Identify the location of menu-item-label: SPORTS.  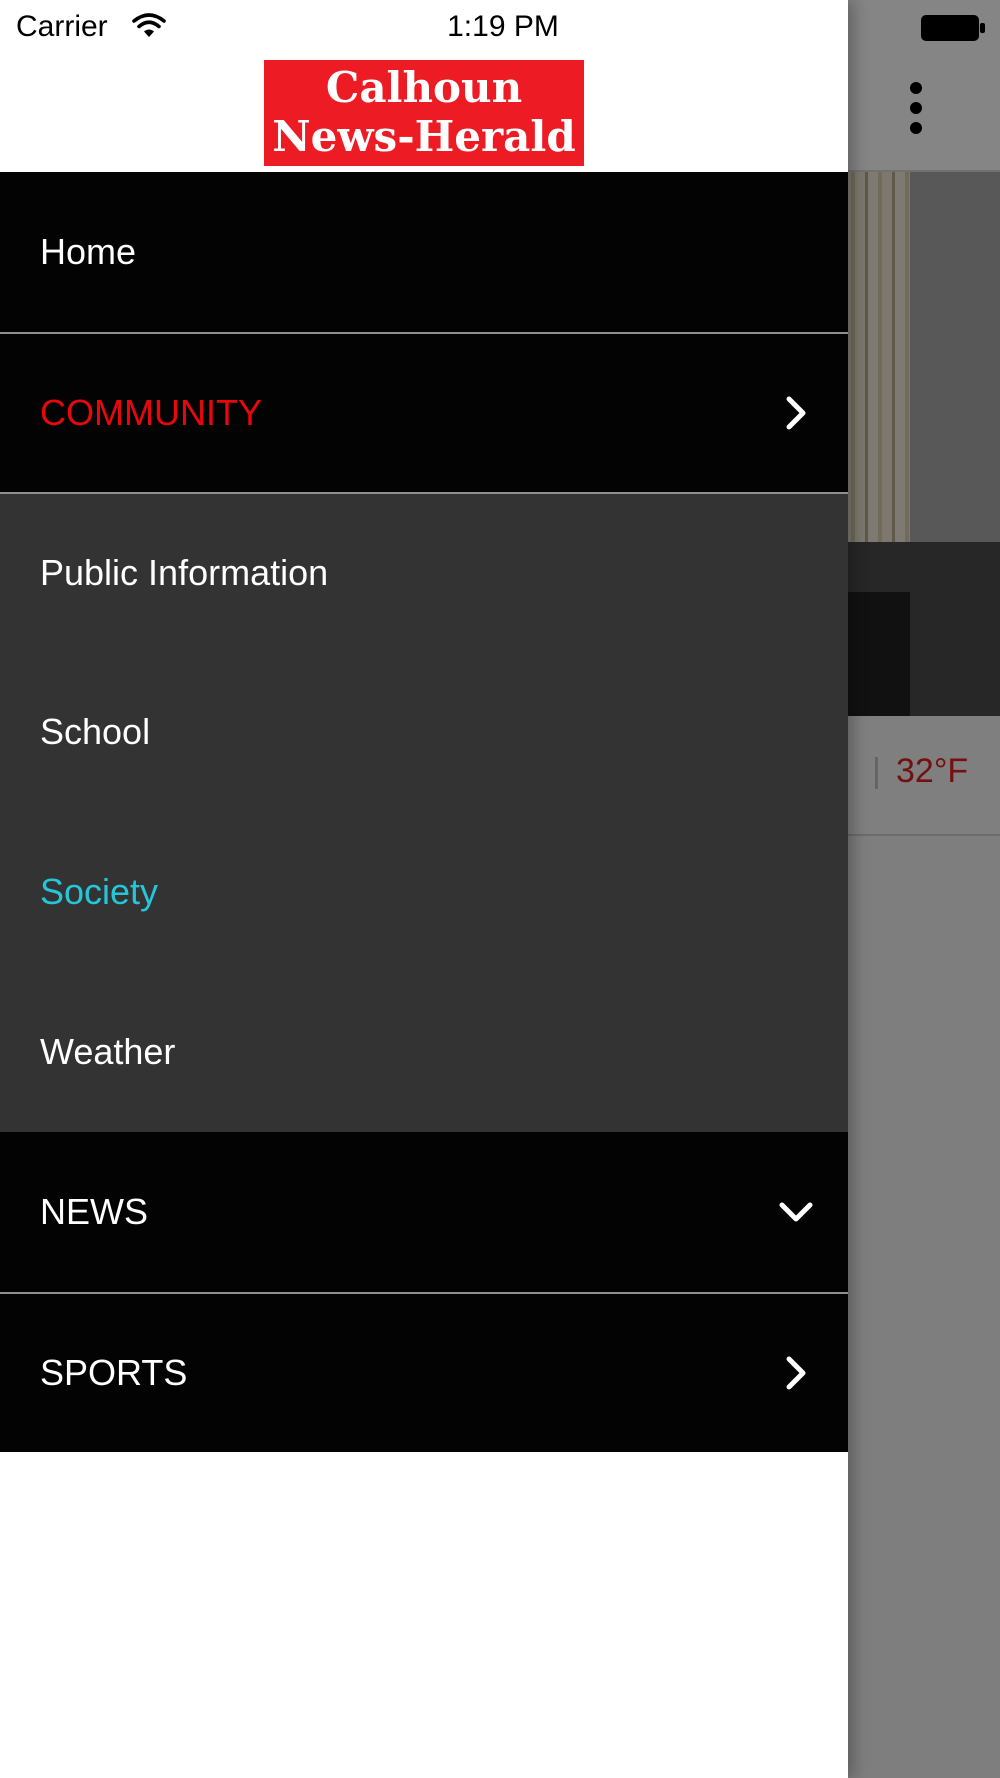
(114, 1372).